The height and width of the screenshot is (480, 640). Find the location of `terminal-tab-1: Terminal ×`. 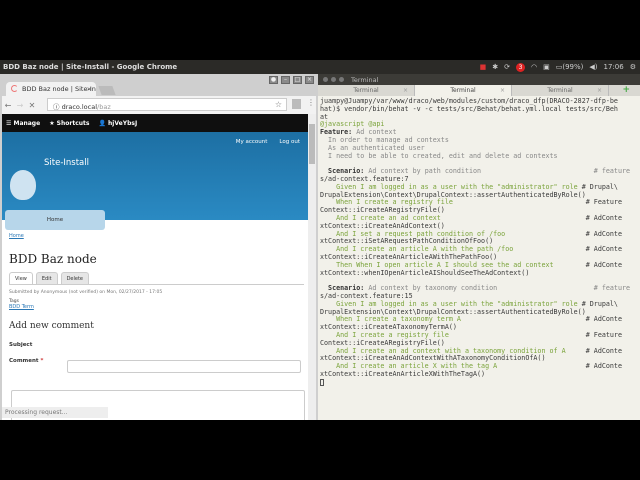

terminal-tab-1: Terminal × is located at coordinates (366, 90).